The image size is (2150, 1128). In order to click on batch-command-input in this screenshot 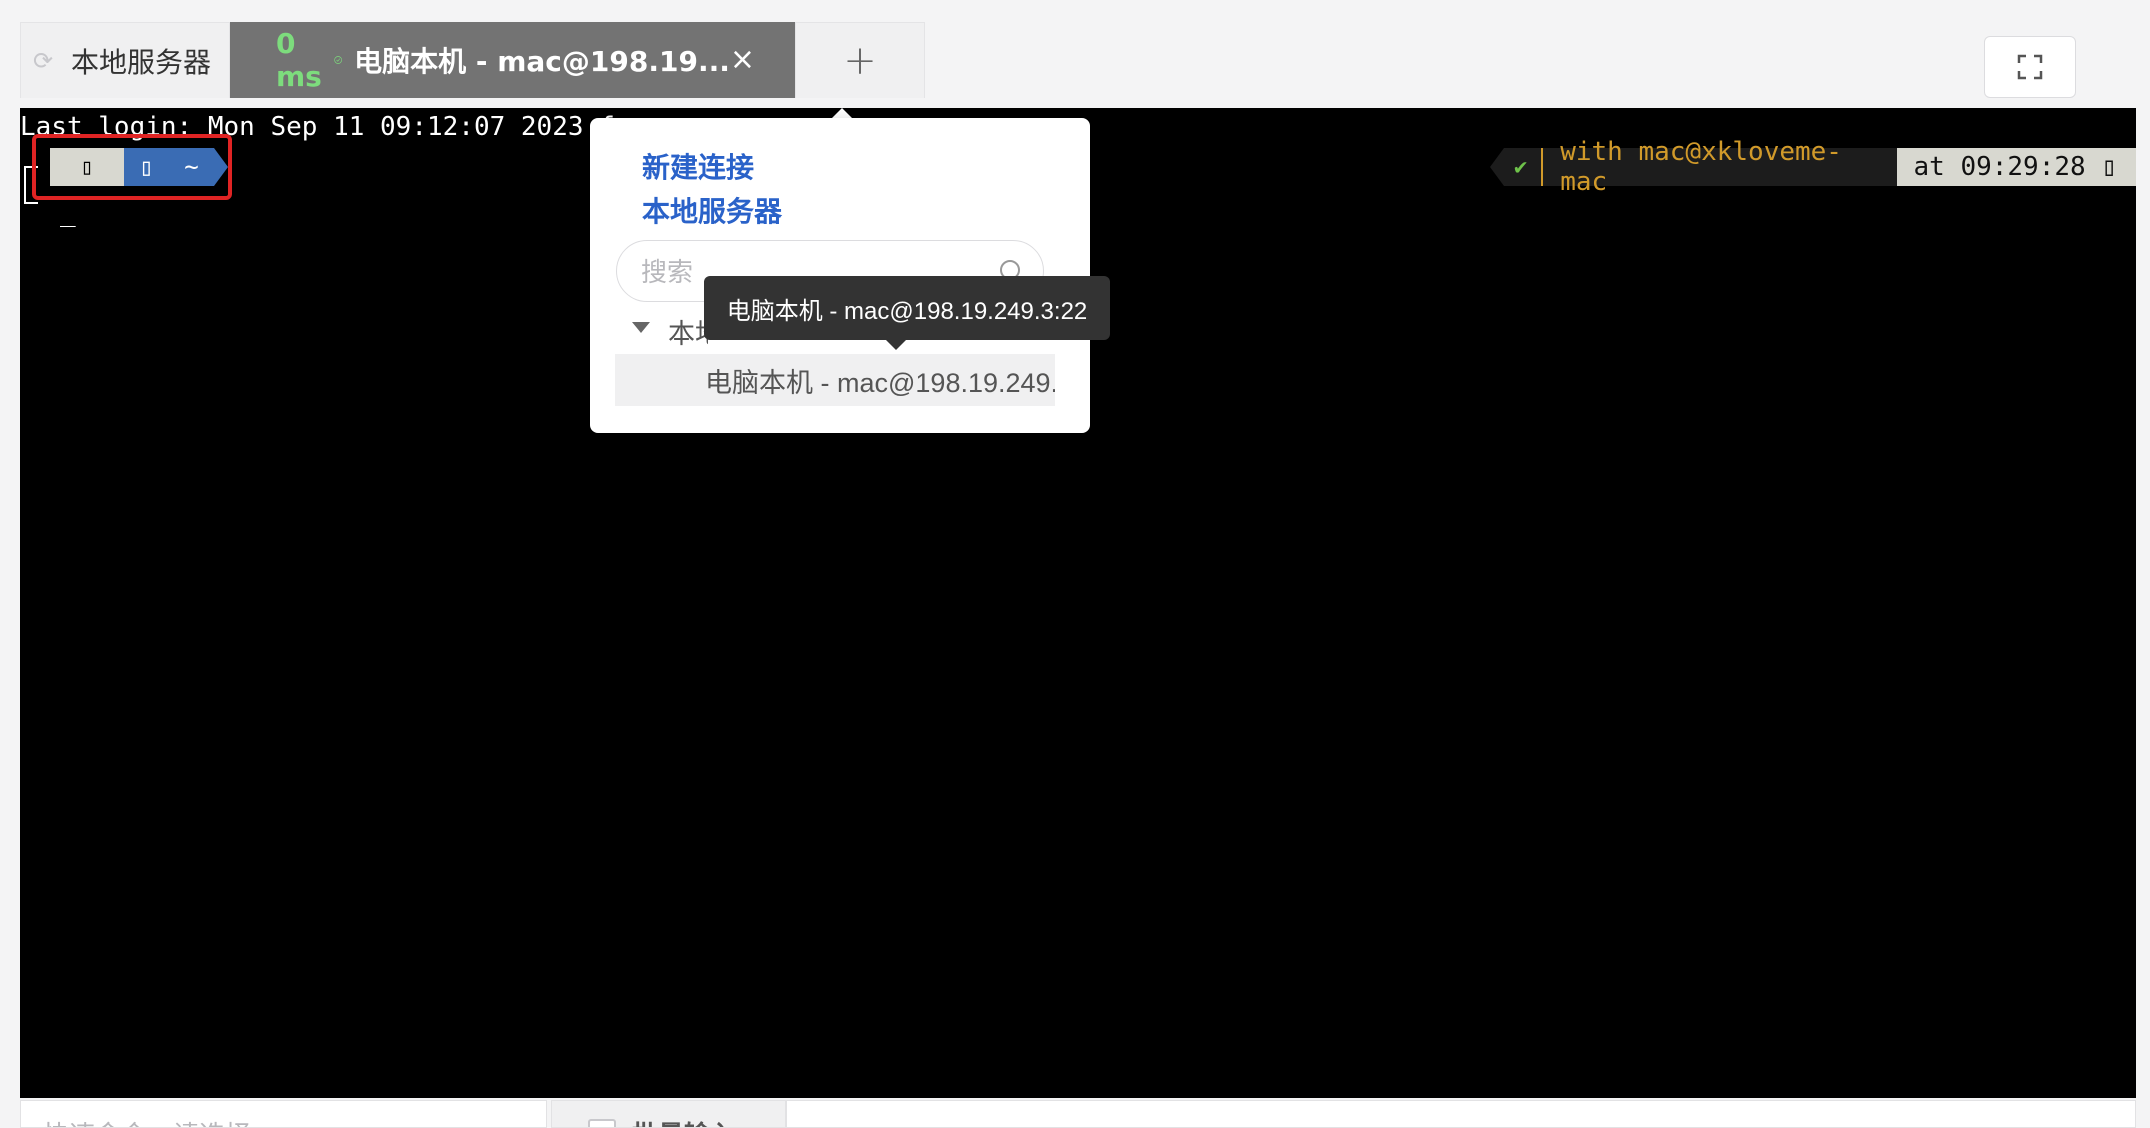, I will do `click(1461, 1114)`.